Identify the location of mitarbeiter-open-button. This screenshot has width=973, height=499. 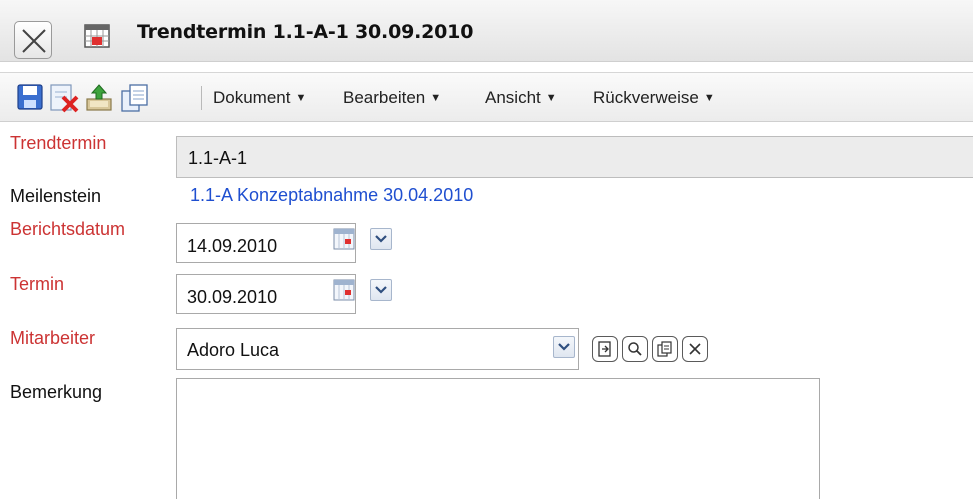
(605, 349).